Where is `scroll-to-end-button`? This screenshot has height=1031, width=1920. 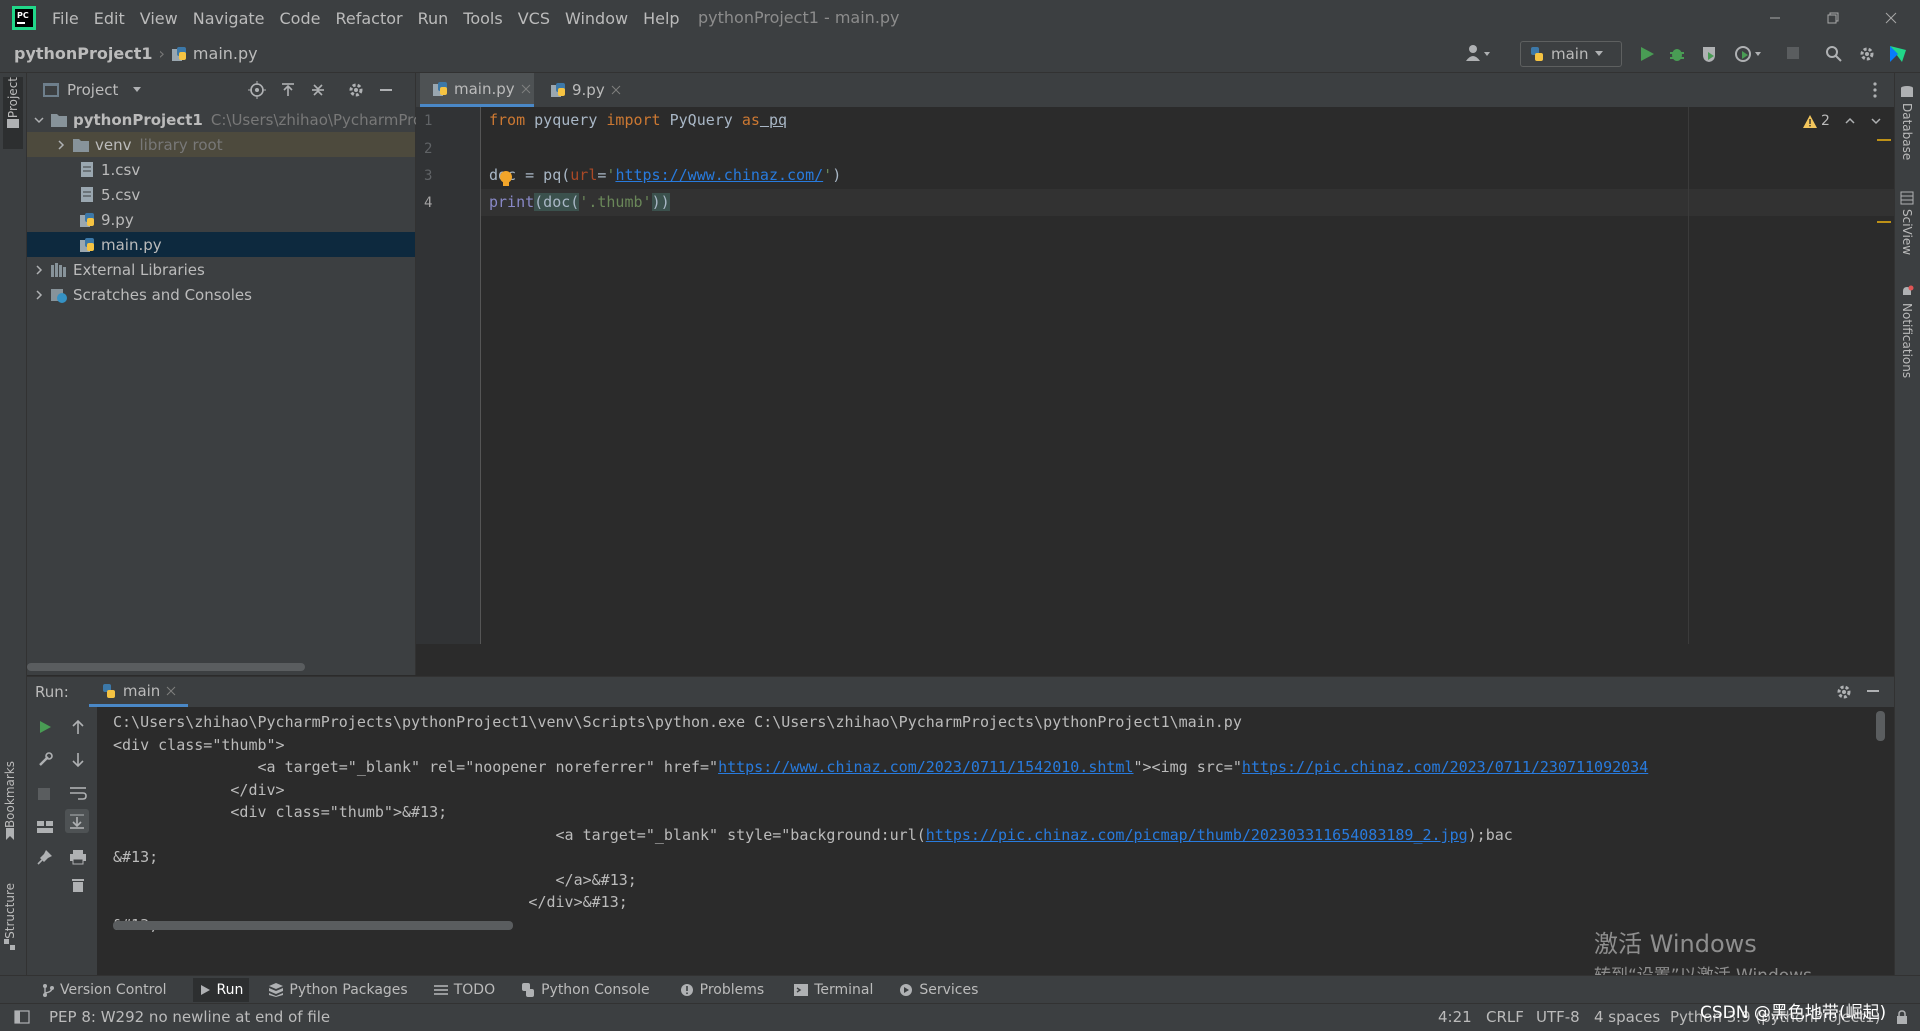
scroll-to-end-button is located at coordinates (77, 821).